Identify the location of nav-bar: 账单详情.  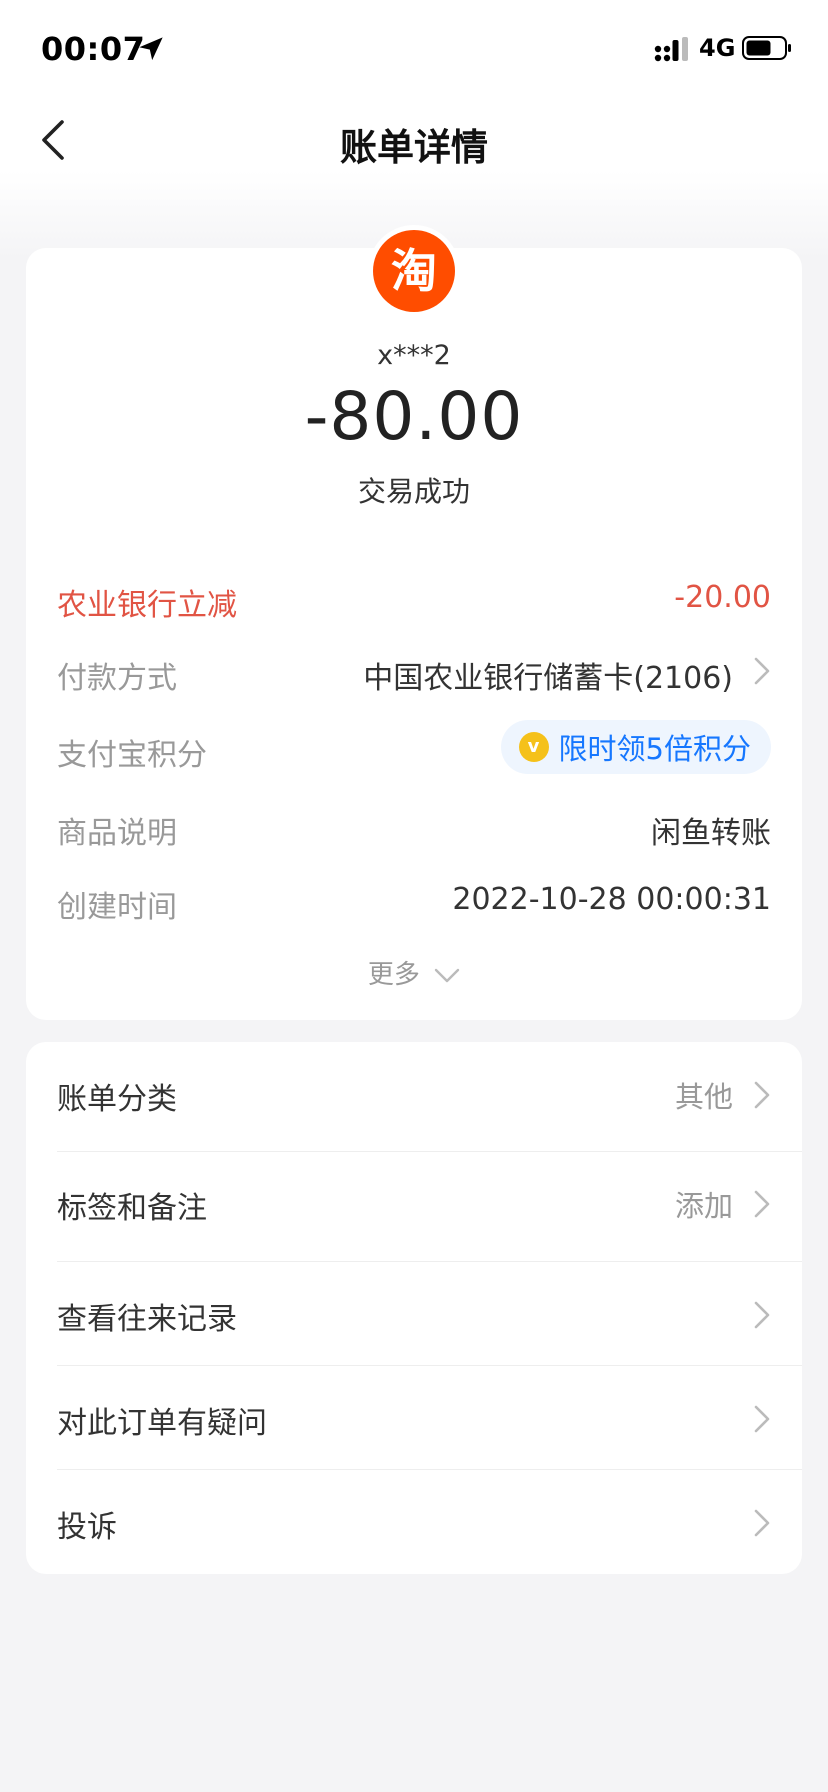
(414, 140).